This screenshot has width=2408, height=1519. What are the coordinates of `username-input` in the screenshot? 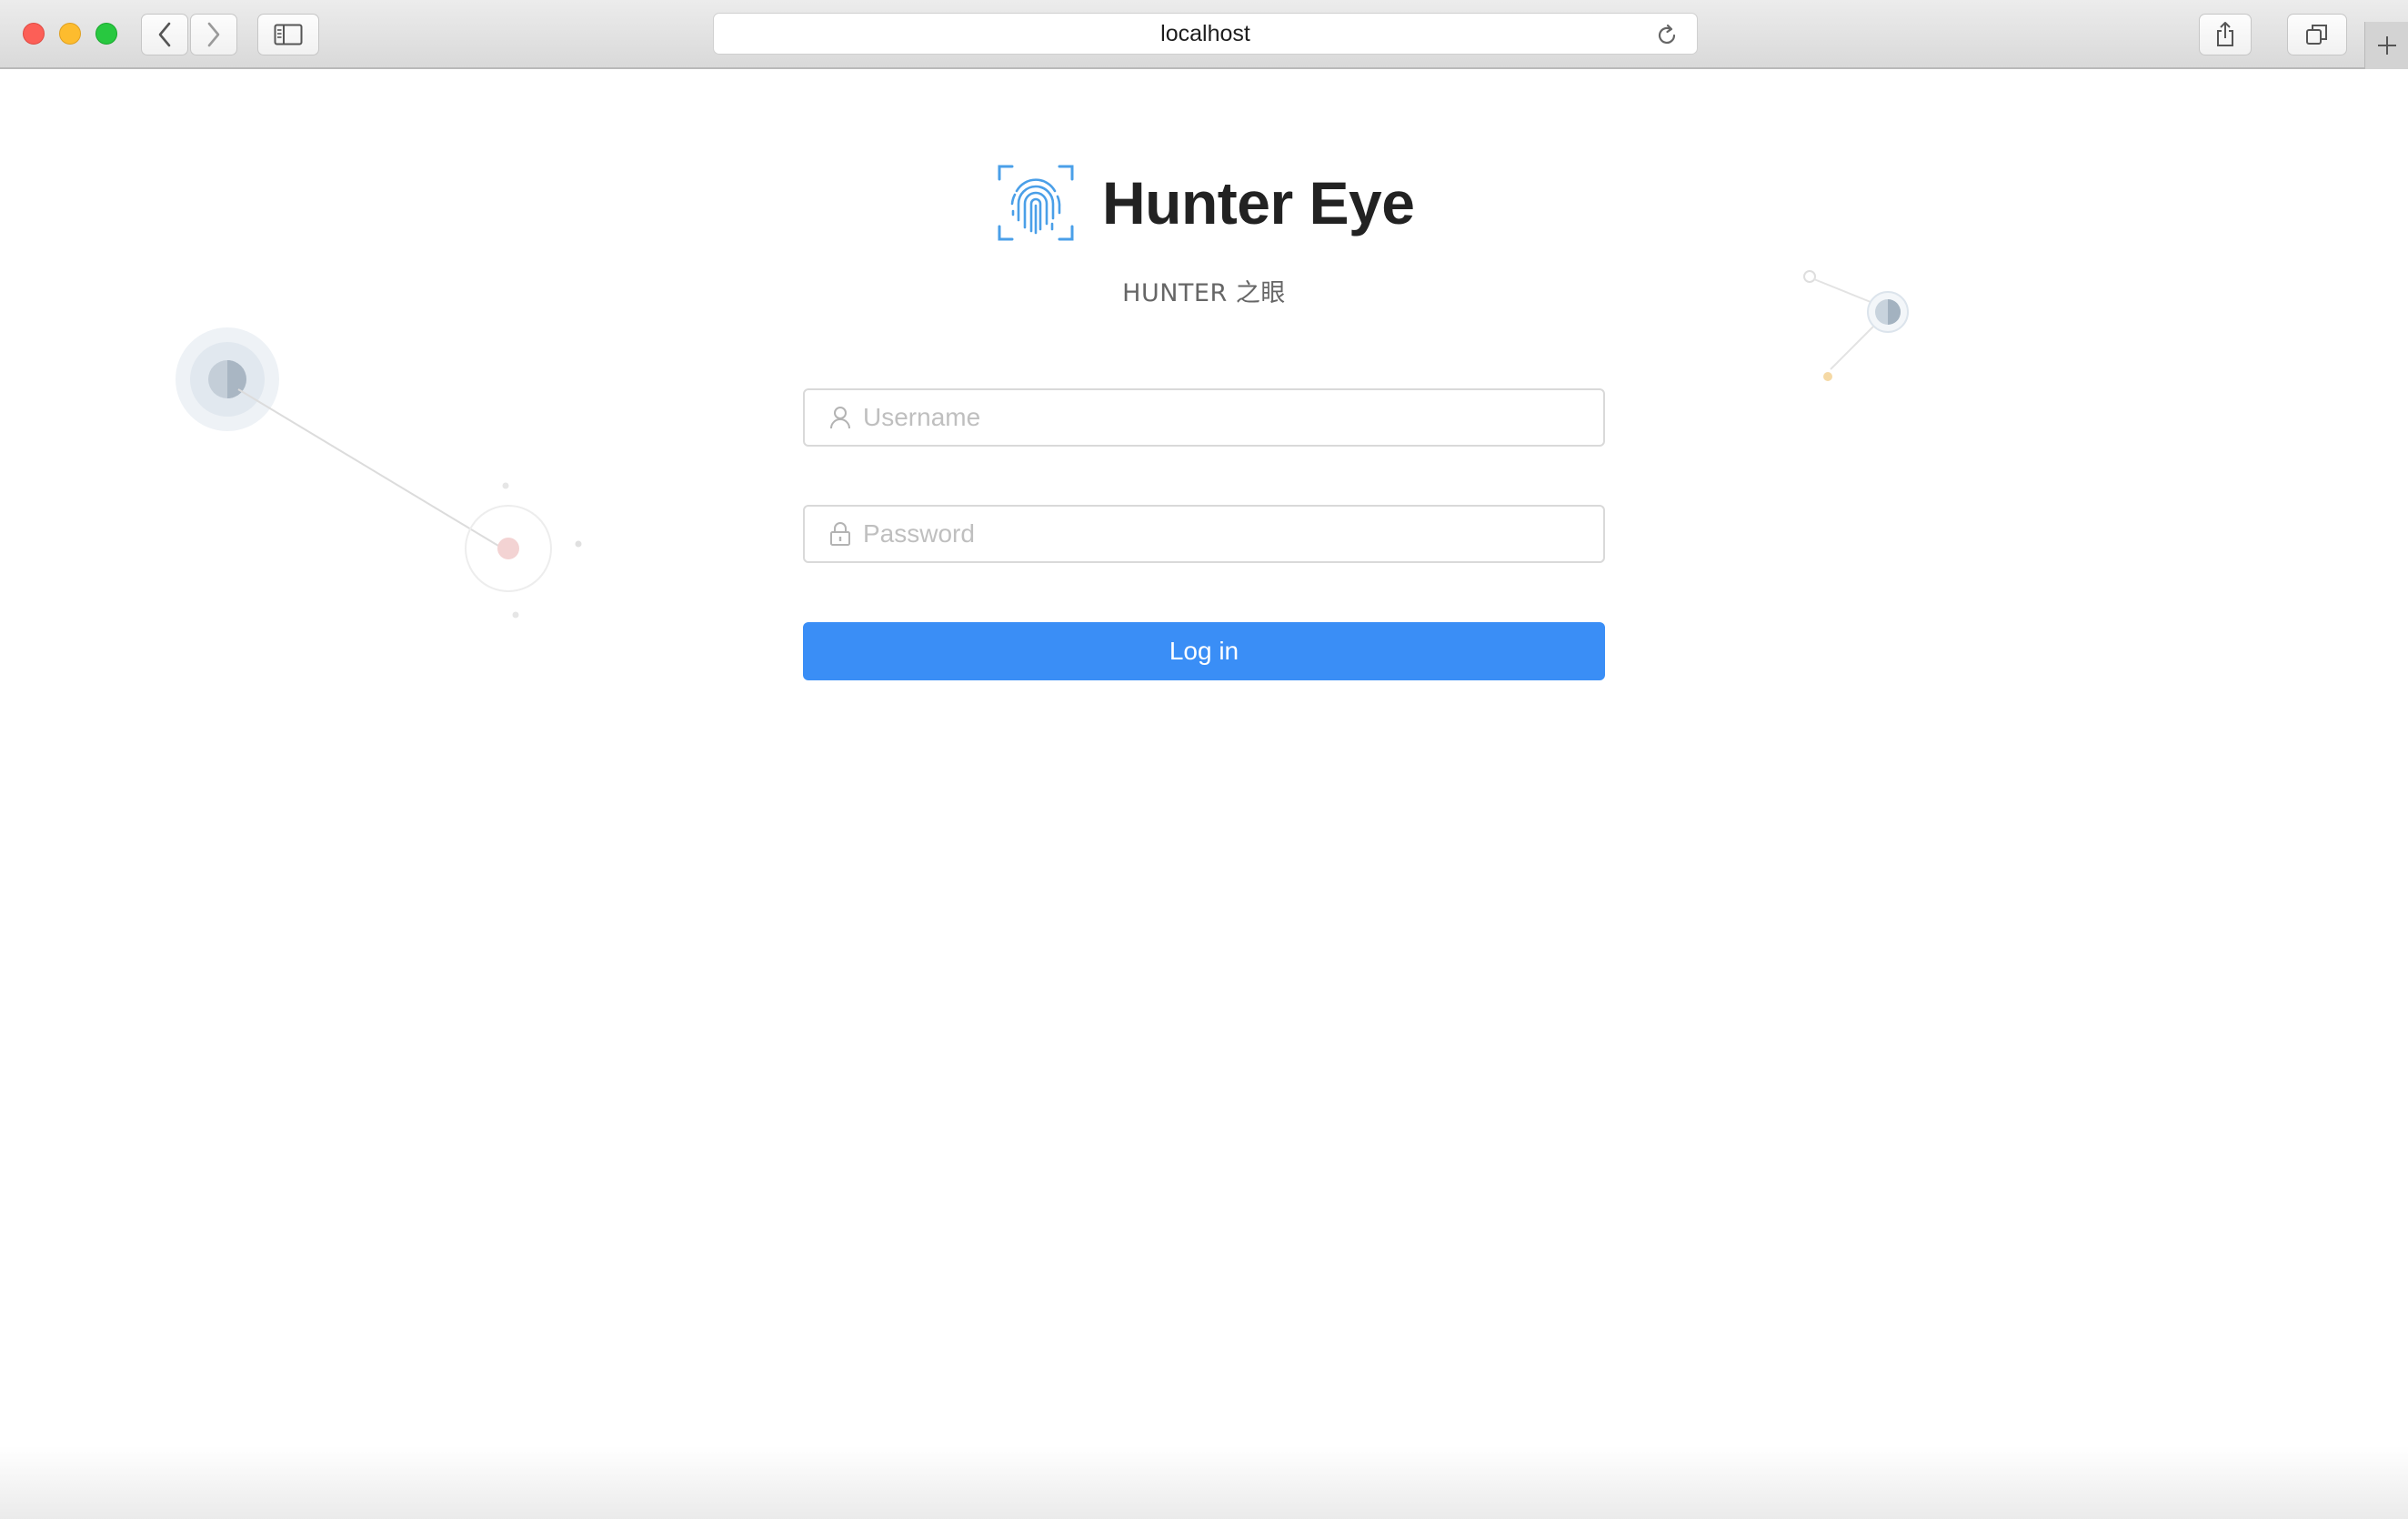 It's located at (1225, 417).